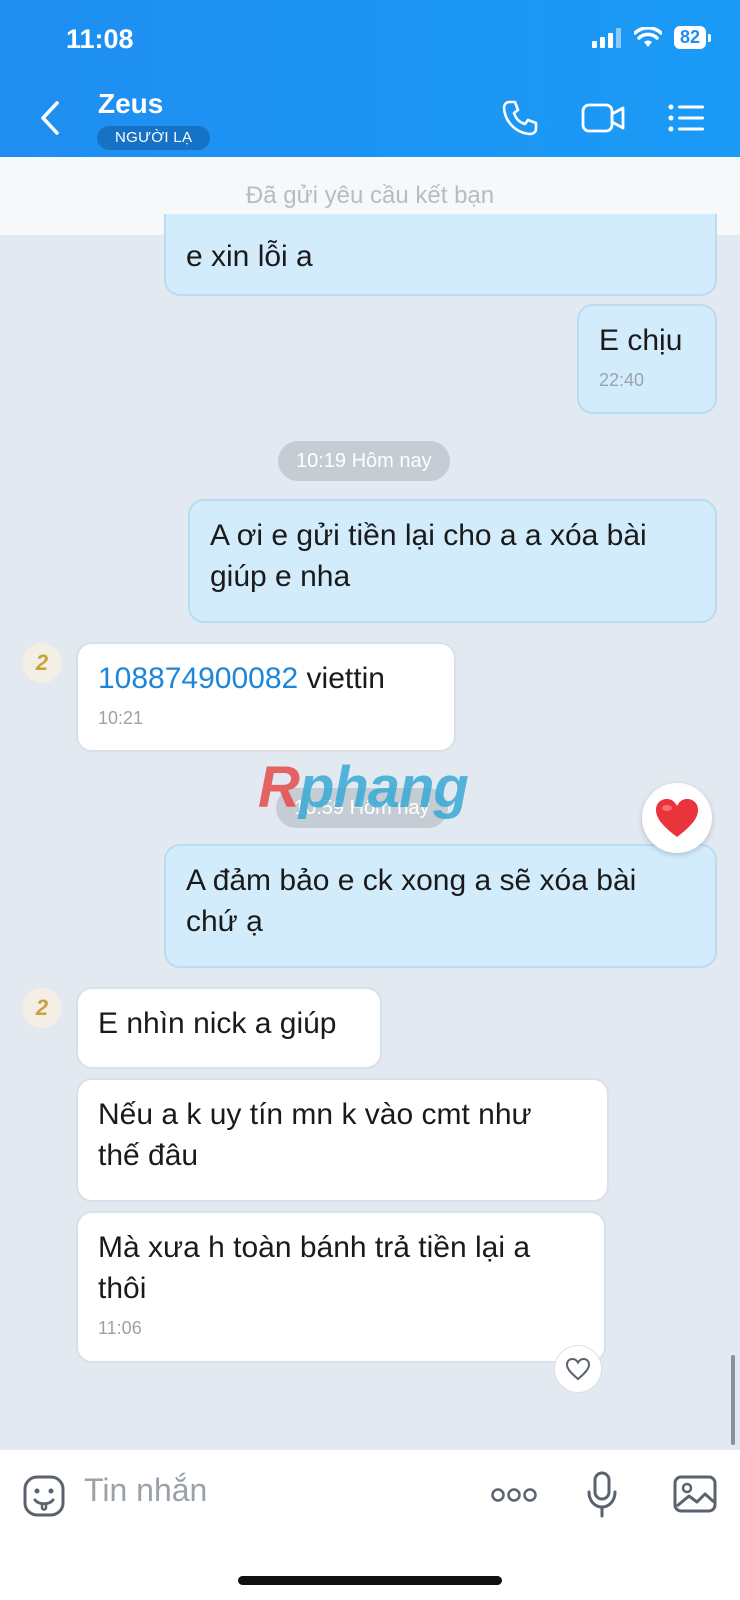  What do you see at coordinates (428, 535) in the screenshot?
I see `message-text-line: A ơi e gửi tiền lại cho a a xóa bài` at bounding box center [428, 535].